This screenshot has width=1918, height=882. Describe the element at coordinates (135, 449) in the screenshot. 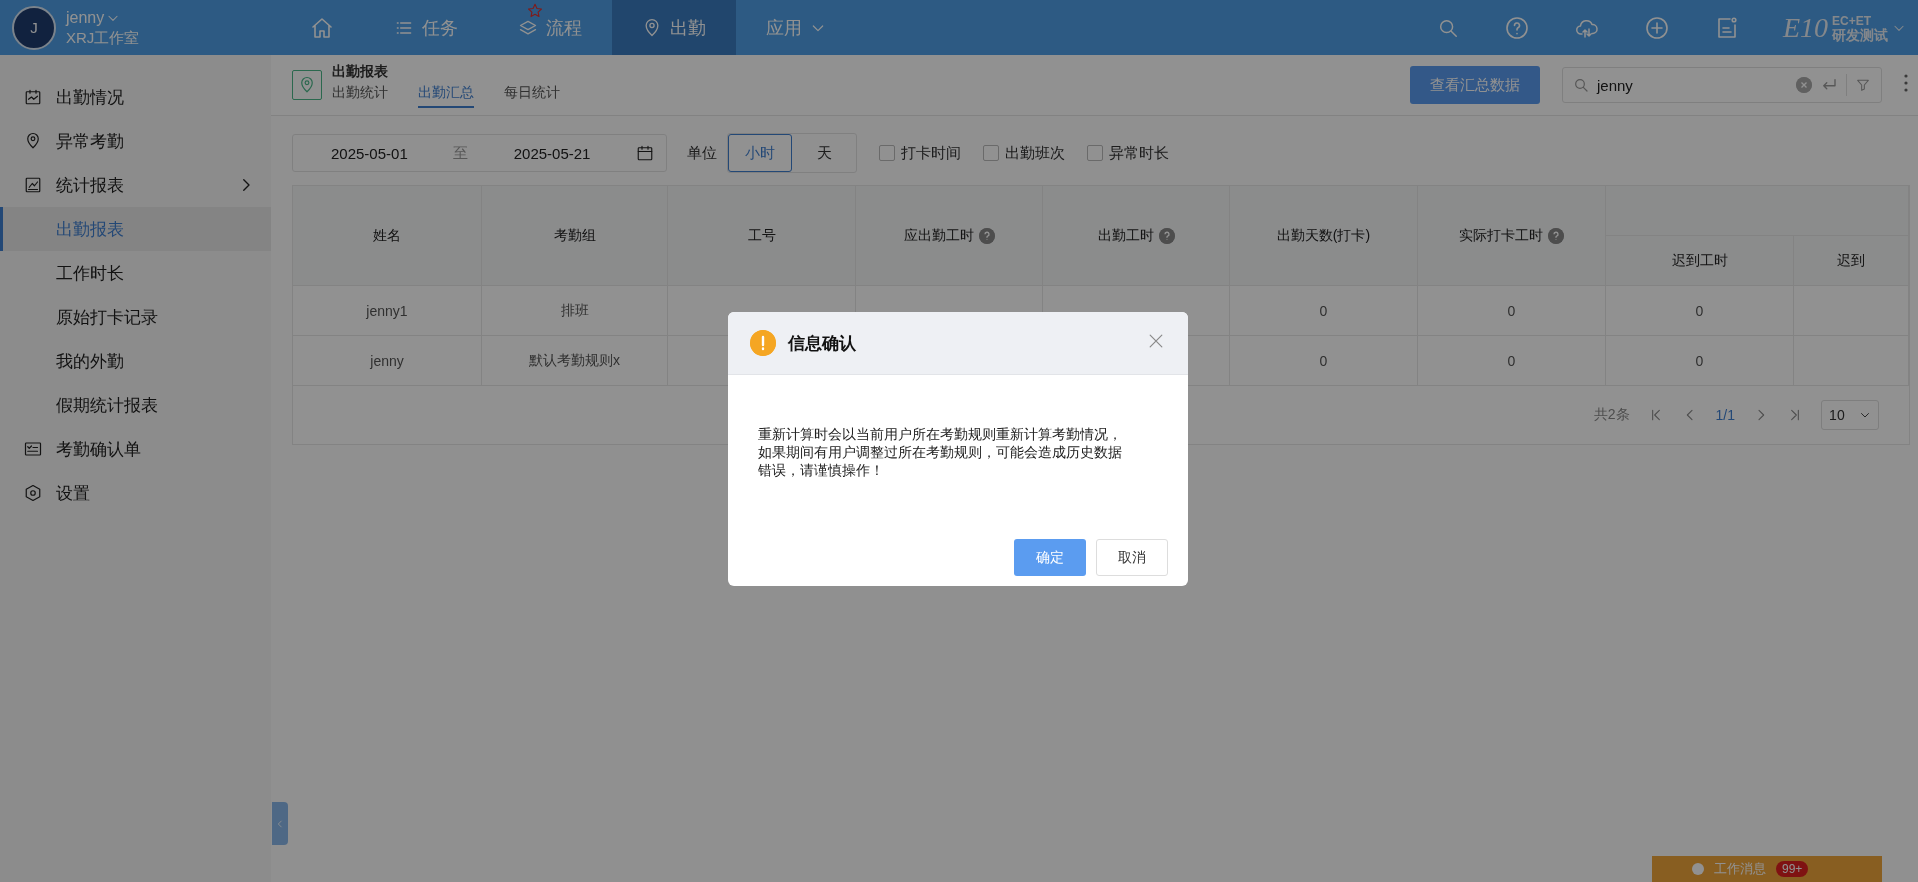

I see `sidebar-item: 考勤确认单` at that location.